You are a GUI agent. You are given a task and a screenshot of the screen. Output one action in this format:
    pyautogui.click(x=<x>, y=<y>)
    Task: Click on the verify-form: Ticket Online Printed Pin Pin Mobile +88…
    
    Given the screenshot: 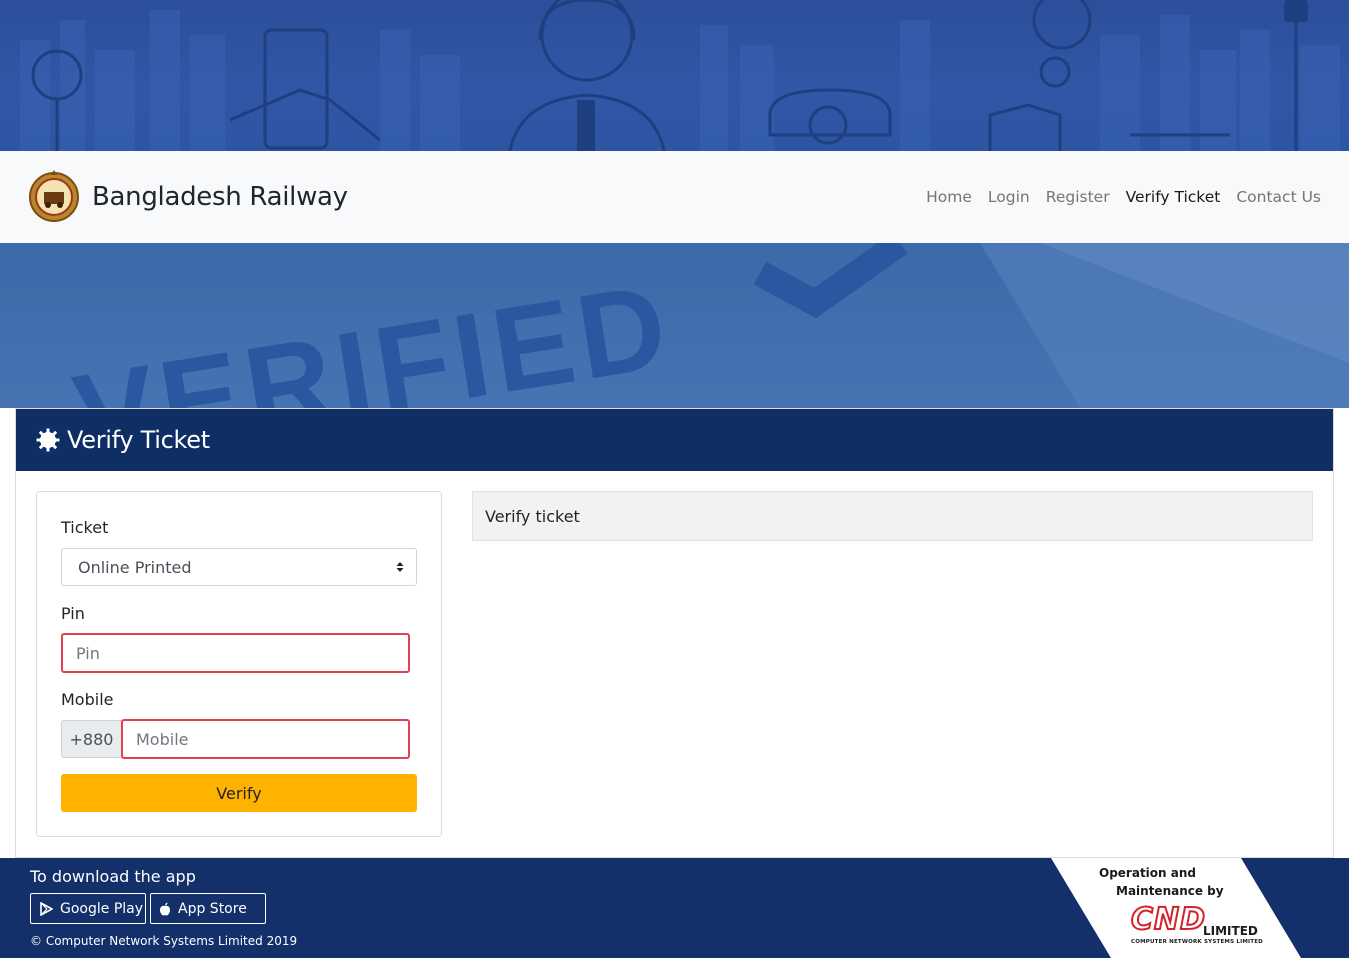 What is the action you would take?
    pyautogui.click(x=239, y=664)
    